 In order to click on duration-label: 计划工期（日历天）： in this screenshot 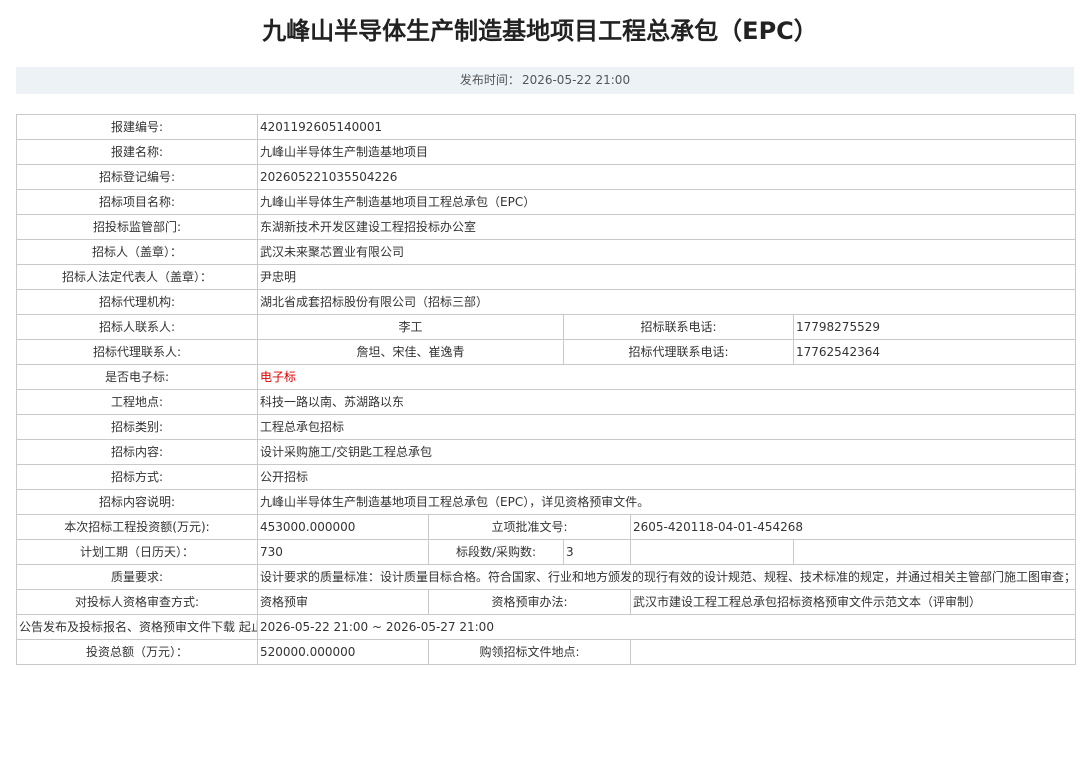, I will do `click(137, 552)`.